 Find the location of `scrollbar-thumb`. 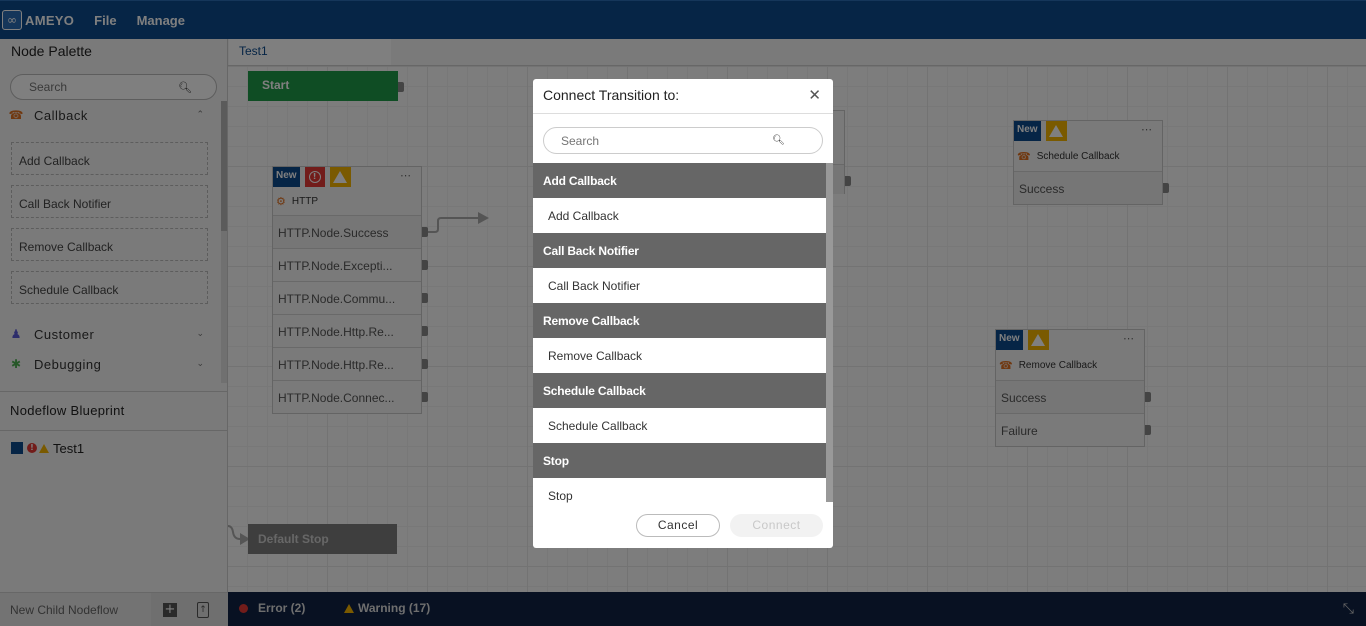

scrollbar-thumb is located at coordinates (829, 332).